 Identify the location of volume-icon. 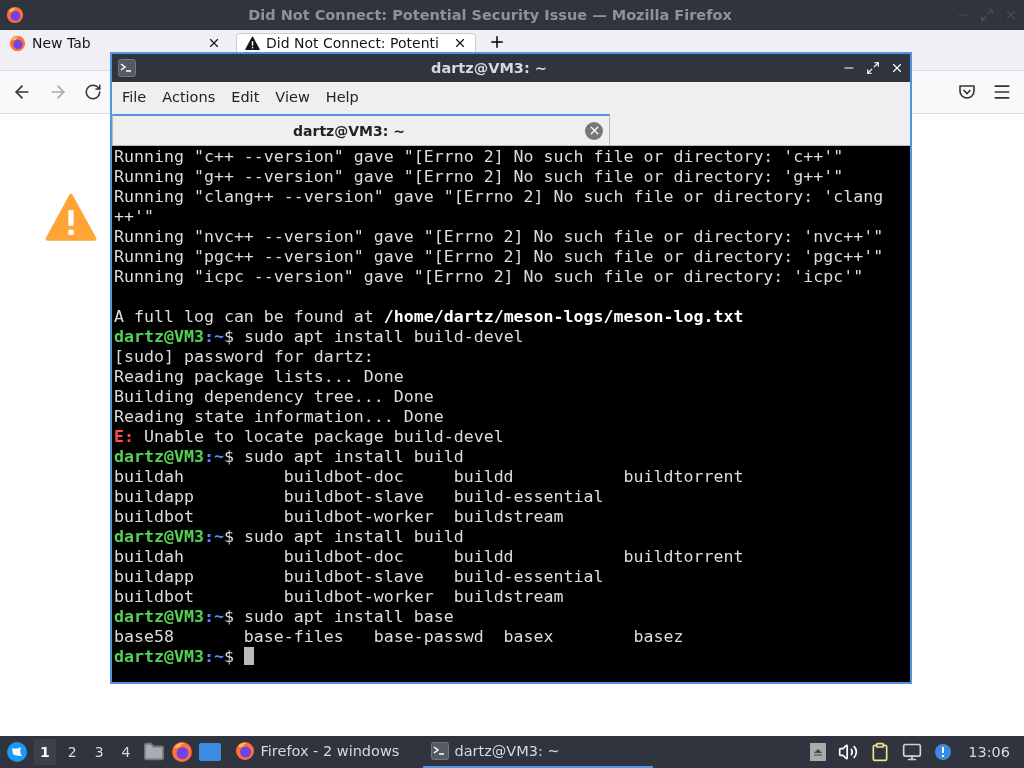
(848, 752).